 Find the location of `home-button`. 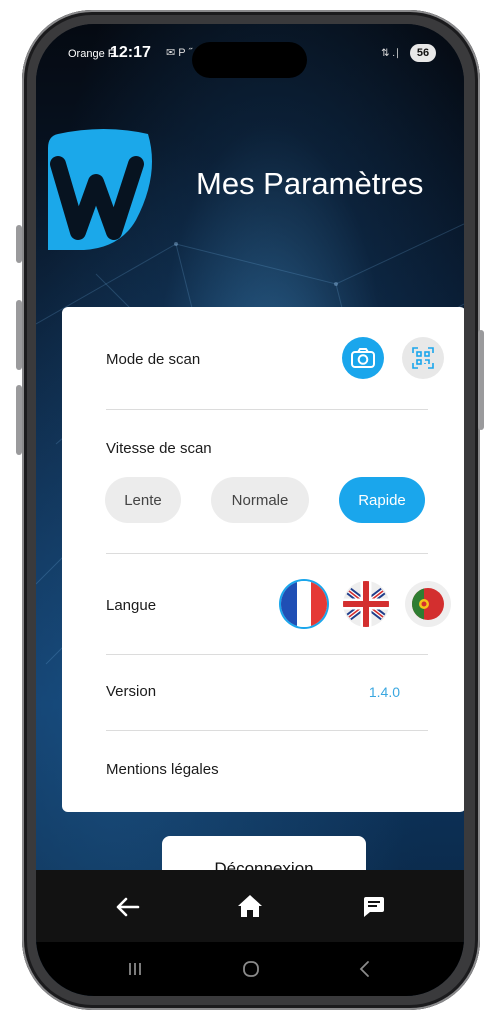

home-button is located at coordinates (250, 906).